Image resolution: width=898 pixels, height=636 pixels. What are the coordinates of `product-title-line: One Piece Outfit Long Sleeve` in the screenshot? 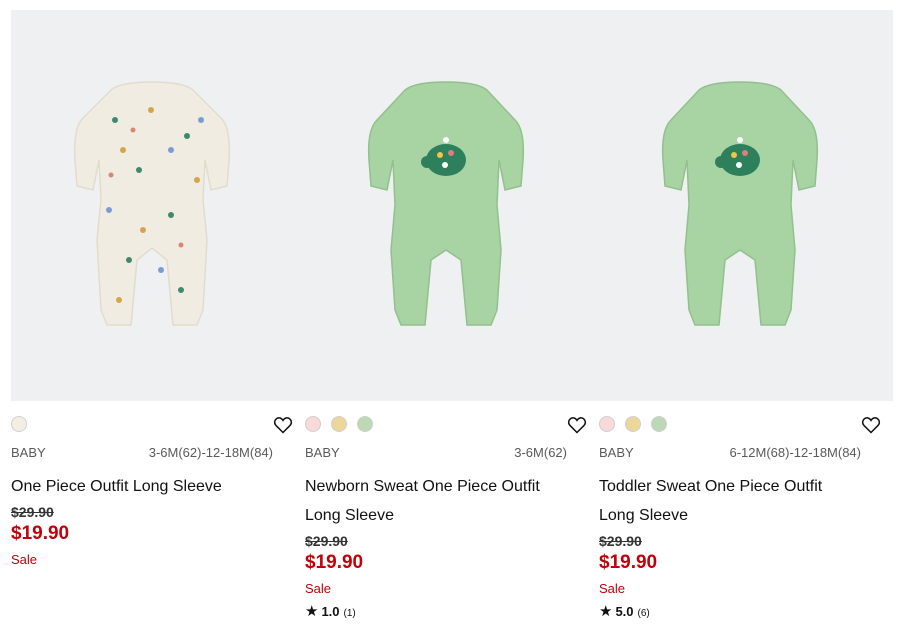 It's located at (148, 486).